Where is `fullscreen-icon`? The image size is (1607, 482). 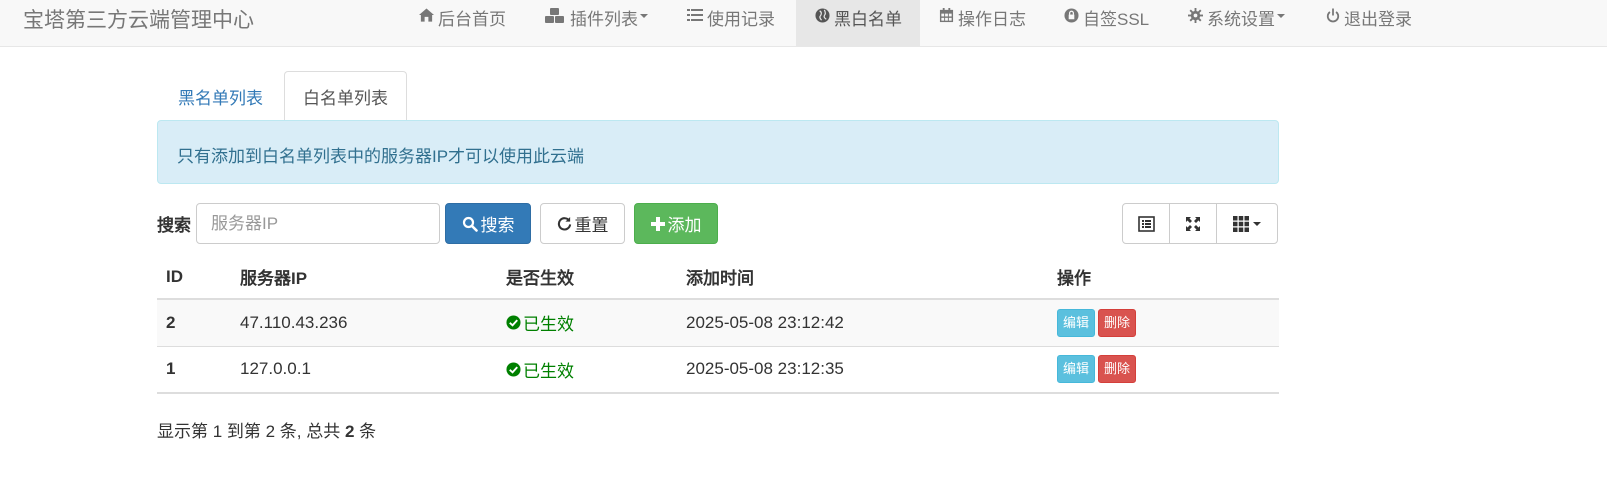
fullscreen-icon is located at coordinates (1193, 223).